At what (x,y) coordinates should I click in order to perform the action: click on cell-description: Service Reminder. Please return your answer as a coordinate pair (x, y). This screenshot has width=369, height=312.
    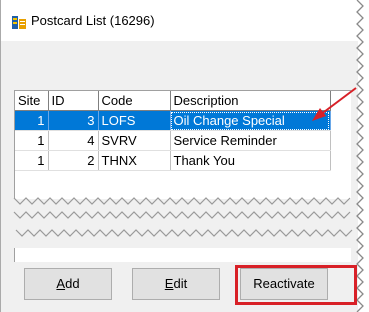
    Looking at the image, I should click on (250, 140).